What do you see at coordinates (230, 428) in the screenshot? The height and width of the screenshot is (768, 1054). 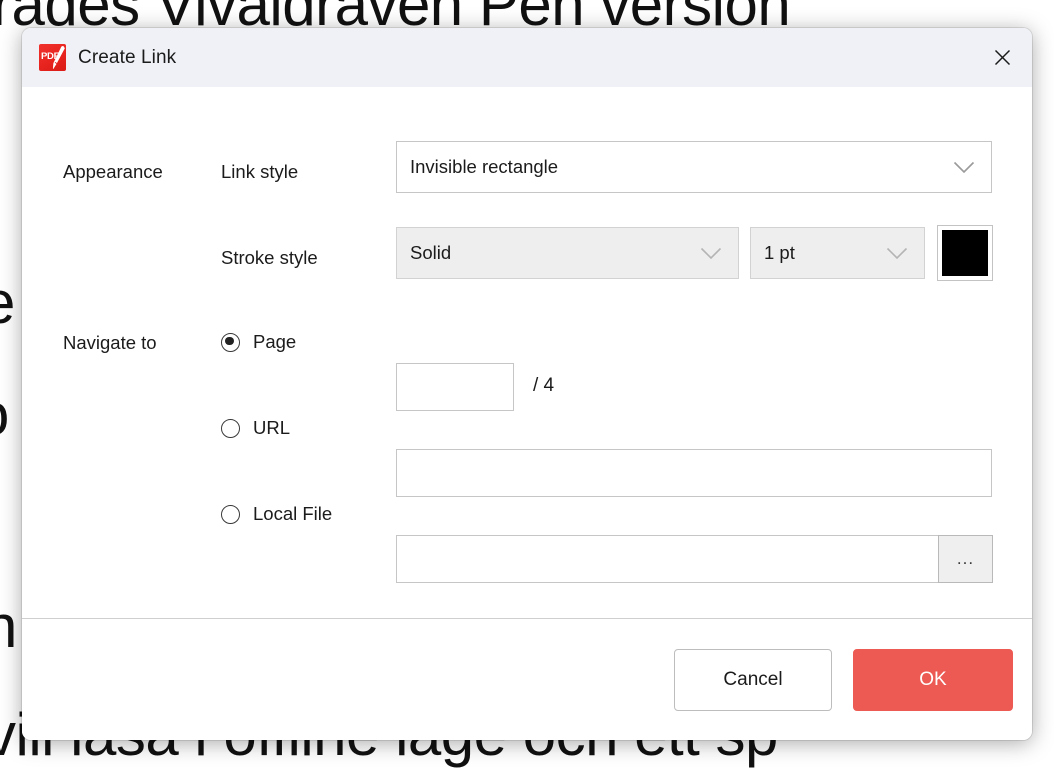 I see `radio-url-indicator` at bounding box center [230, 428].